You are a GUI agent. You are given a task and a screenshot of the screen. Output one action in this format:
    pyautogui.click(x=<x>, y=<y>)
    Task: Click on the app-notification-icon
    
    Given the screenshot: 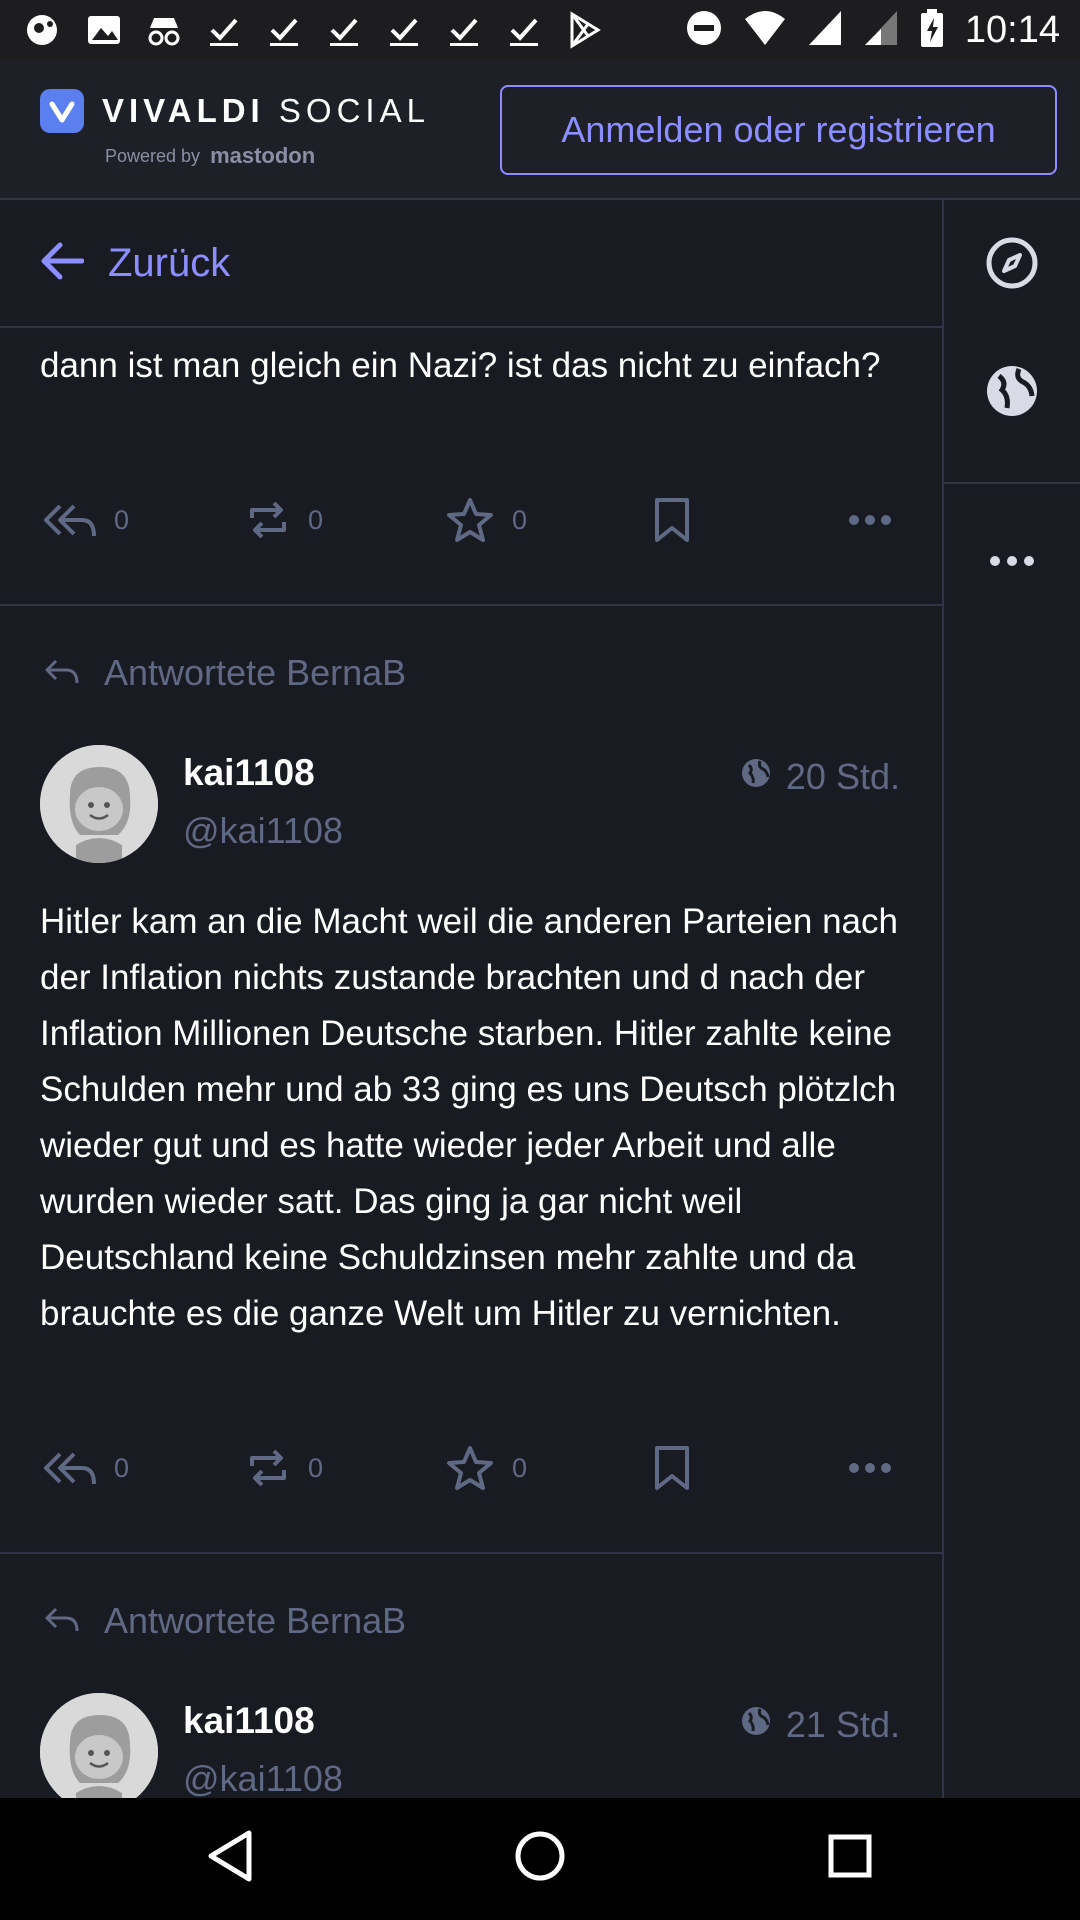 What is the action you would take?
    pyautogui.click(x=44, y=30)
    